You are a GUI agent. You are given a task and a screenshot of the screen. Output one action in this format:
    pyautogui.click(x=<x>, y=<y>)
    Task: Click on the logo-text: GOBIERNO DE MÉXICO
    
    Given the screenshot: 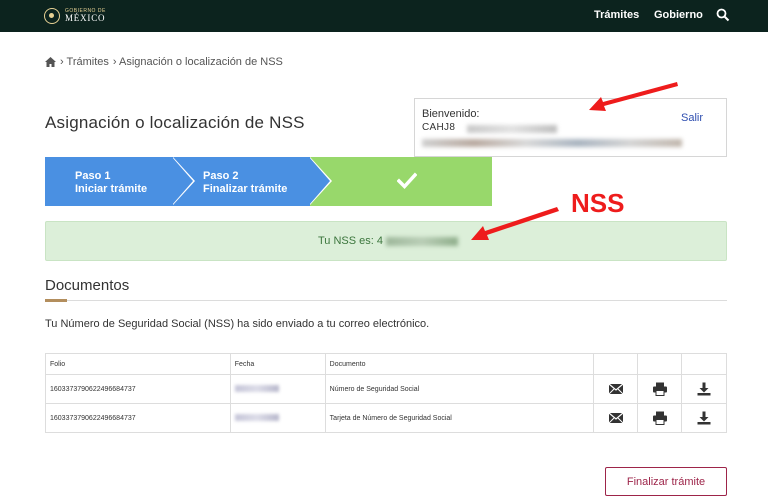 What is the action you would take?
    pyautogui.click(x=85, y=16)
    